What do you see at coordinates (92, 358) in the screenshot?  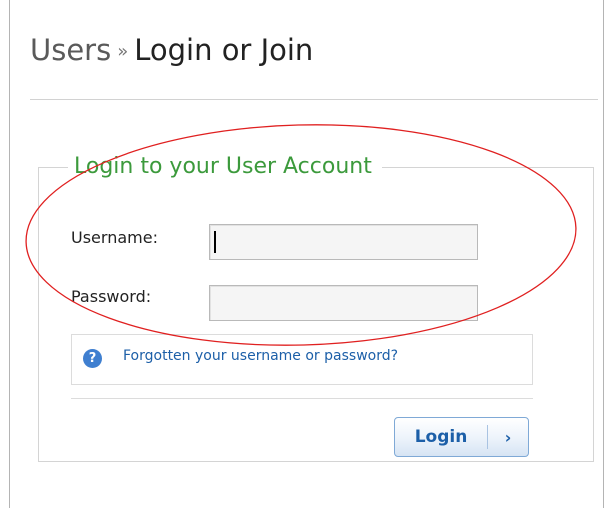 I see `help-icon: ?` at bounding box center [92, 358].